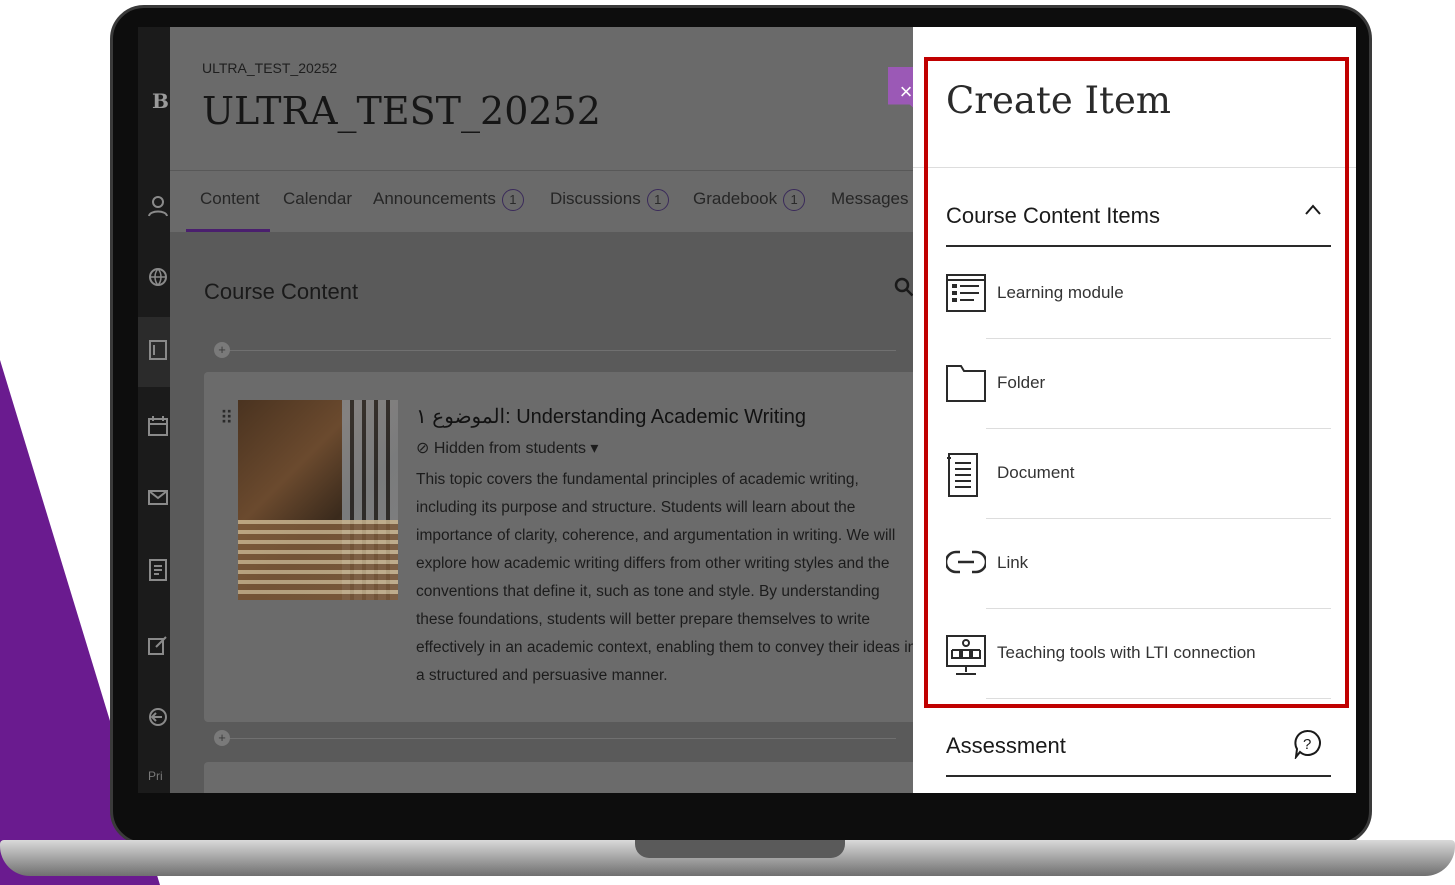  I want to click on tab-content: Content, so click(230, 199).